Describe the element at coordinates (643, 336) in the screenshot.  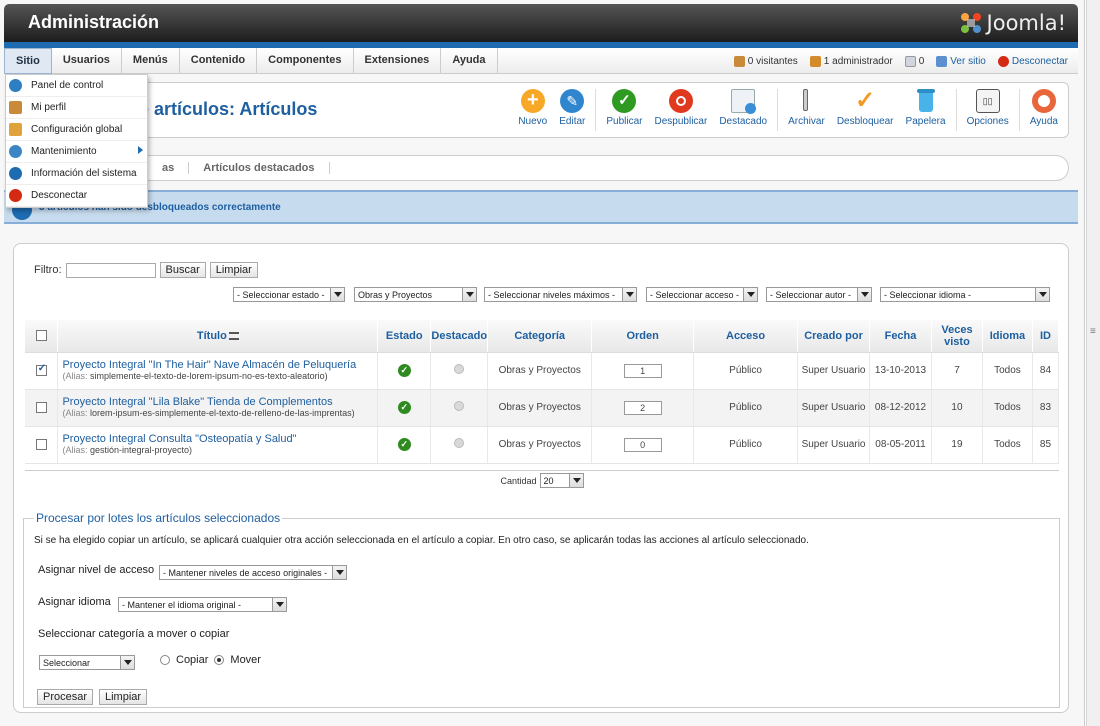
I see `order-header: Orden` at that location.